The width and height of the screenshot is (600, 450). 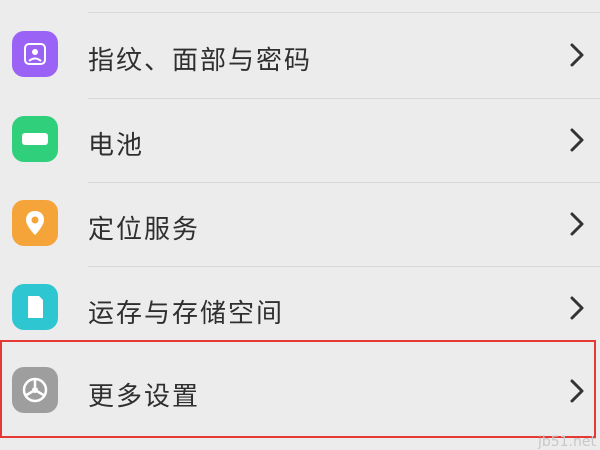 What do you see at coordinates (186, 314) in the screenshot?
I see `settings-item-label: 运存与存储空间` at bounding box center [186, 314].